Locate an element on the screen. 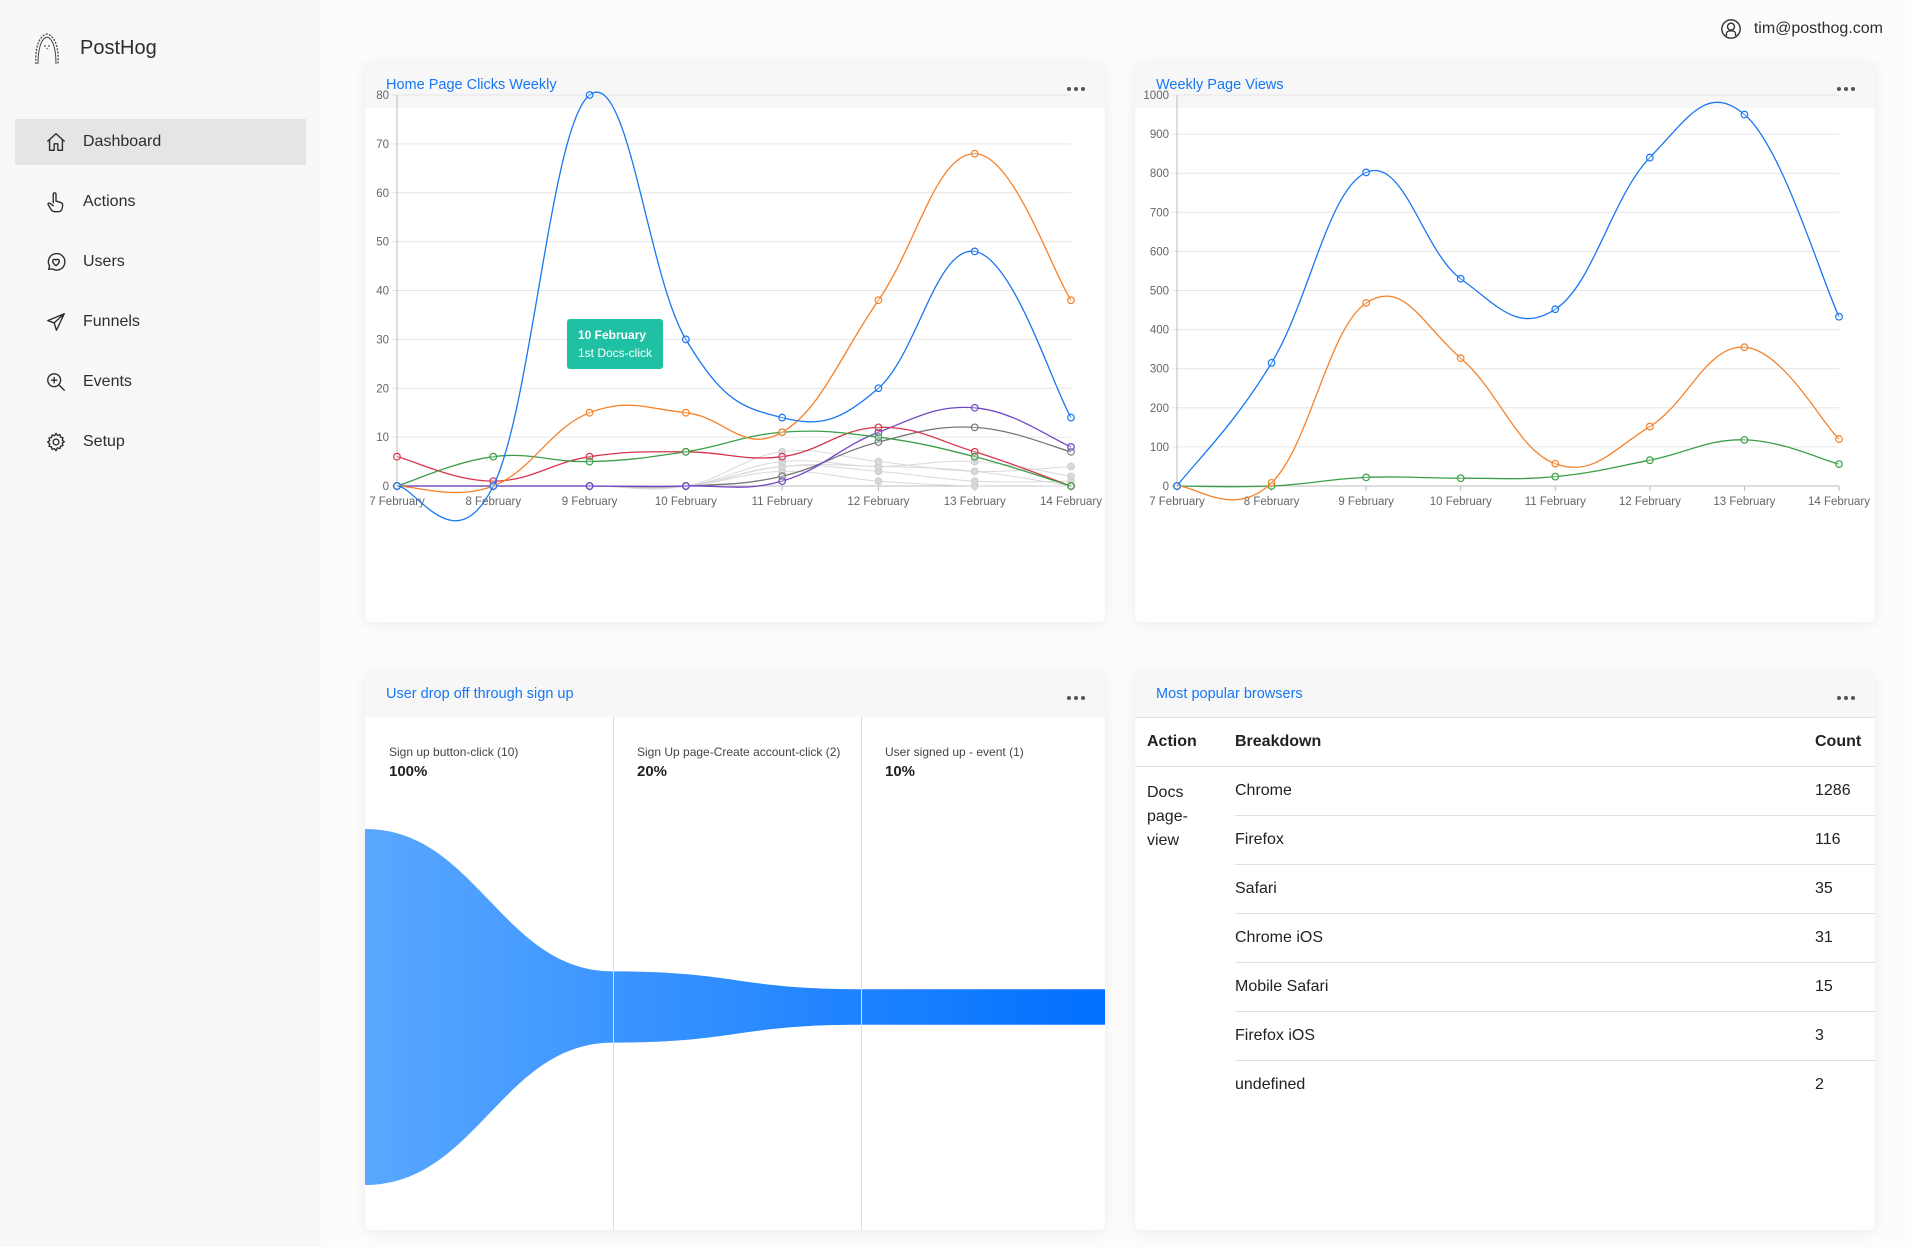 Image resolution: width=1911 pixels, height=1247 pixels. funnel-shape is located at coordinates (735, 1007).